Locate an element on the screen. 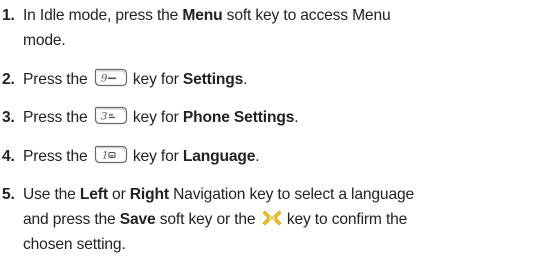  language-label: Language is located at coordinates (219, 156).